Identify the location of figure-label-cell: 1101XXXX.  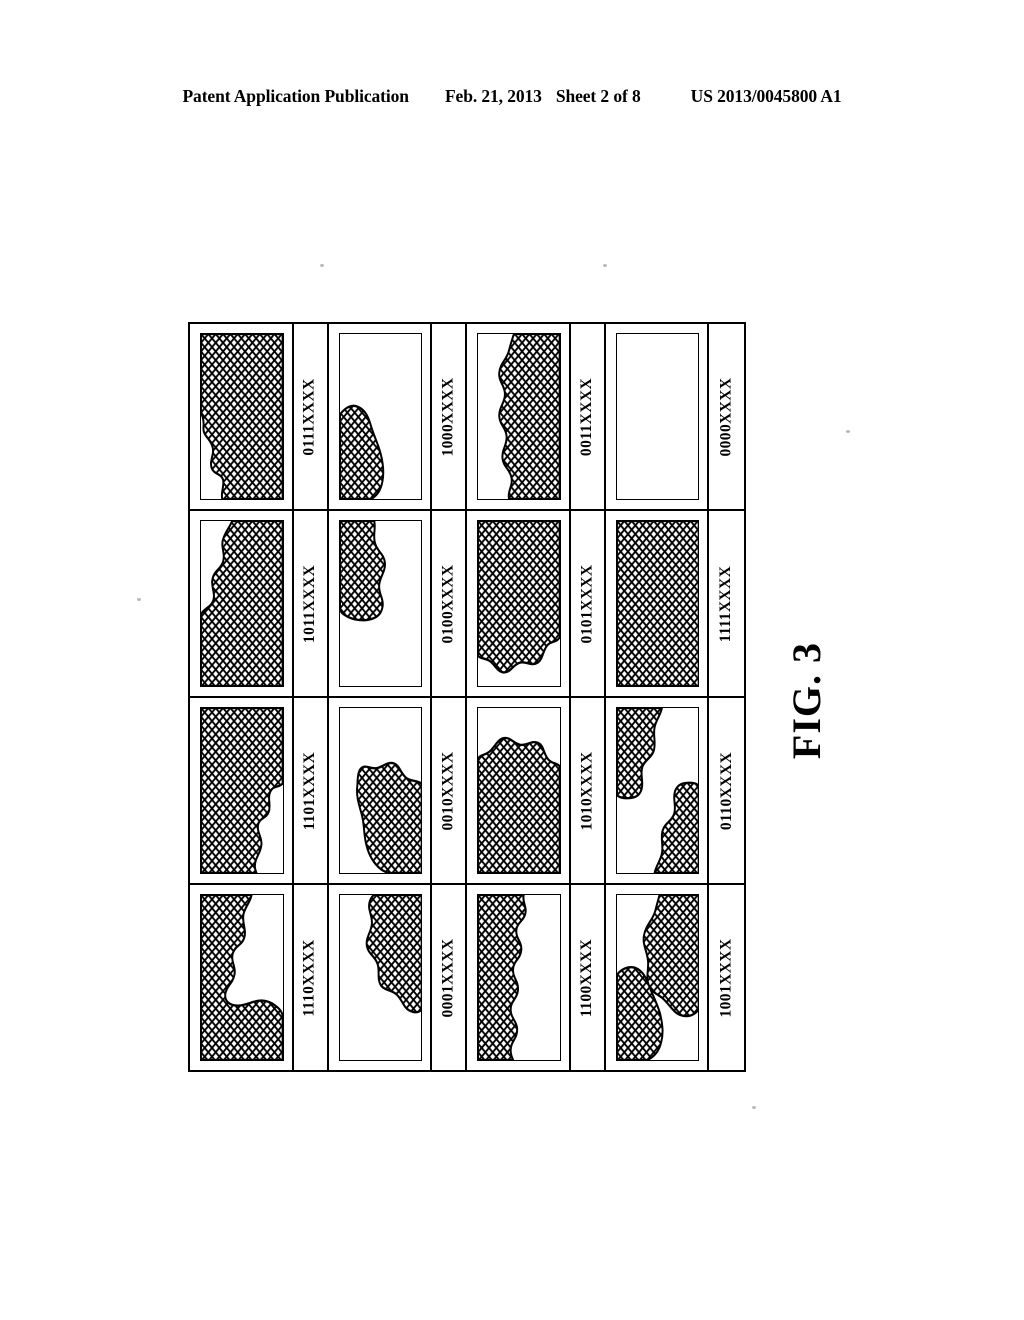
(310, 790).